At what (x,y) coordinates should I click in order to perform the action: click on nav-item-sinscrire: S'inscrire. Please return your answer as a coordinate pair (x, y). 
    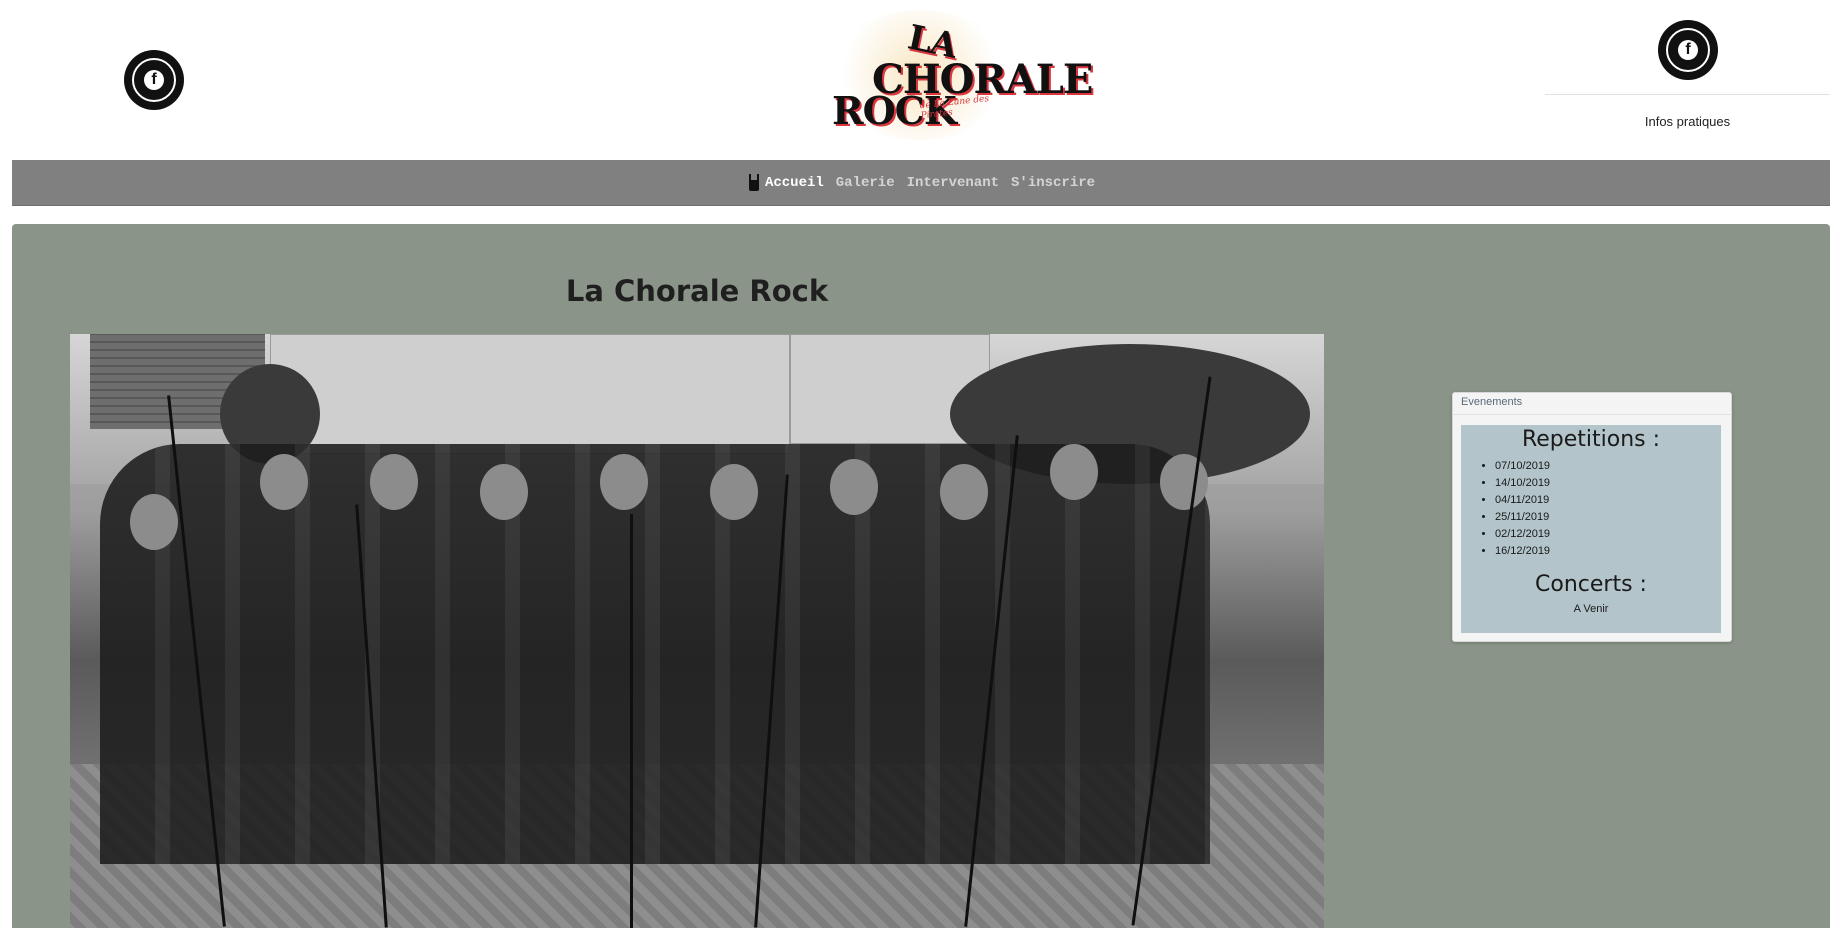
    Looking at the image, I should click on (1053, 183).